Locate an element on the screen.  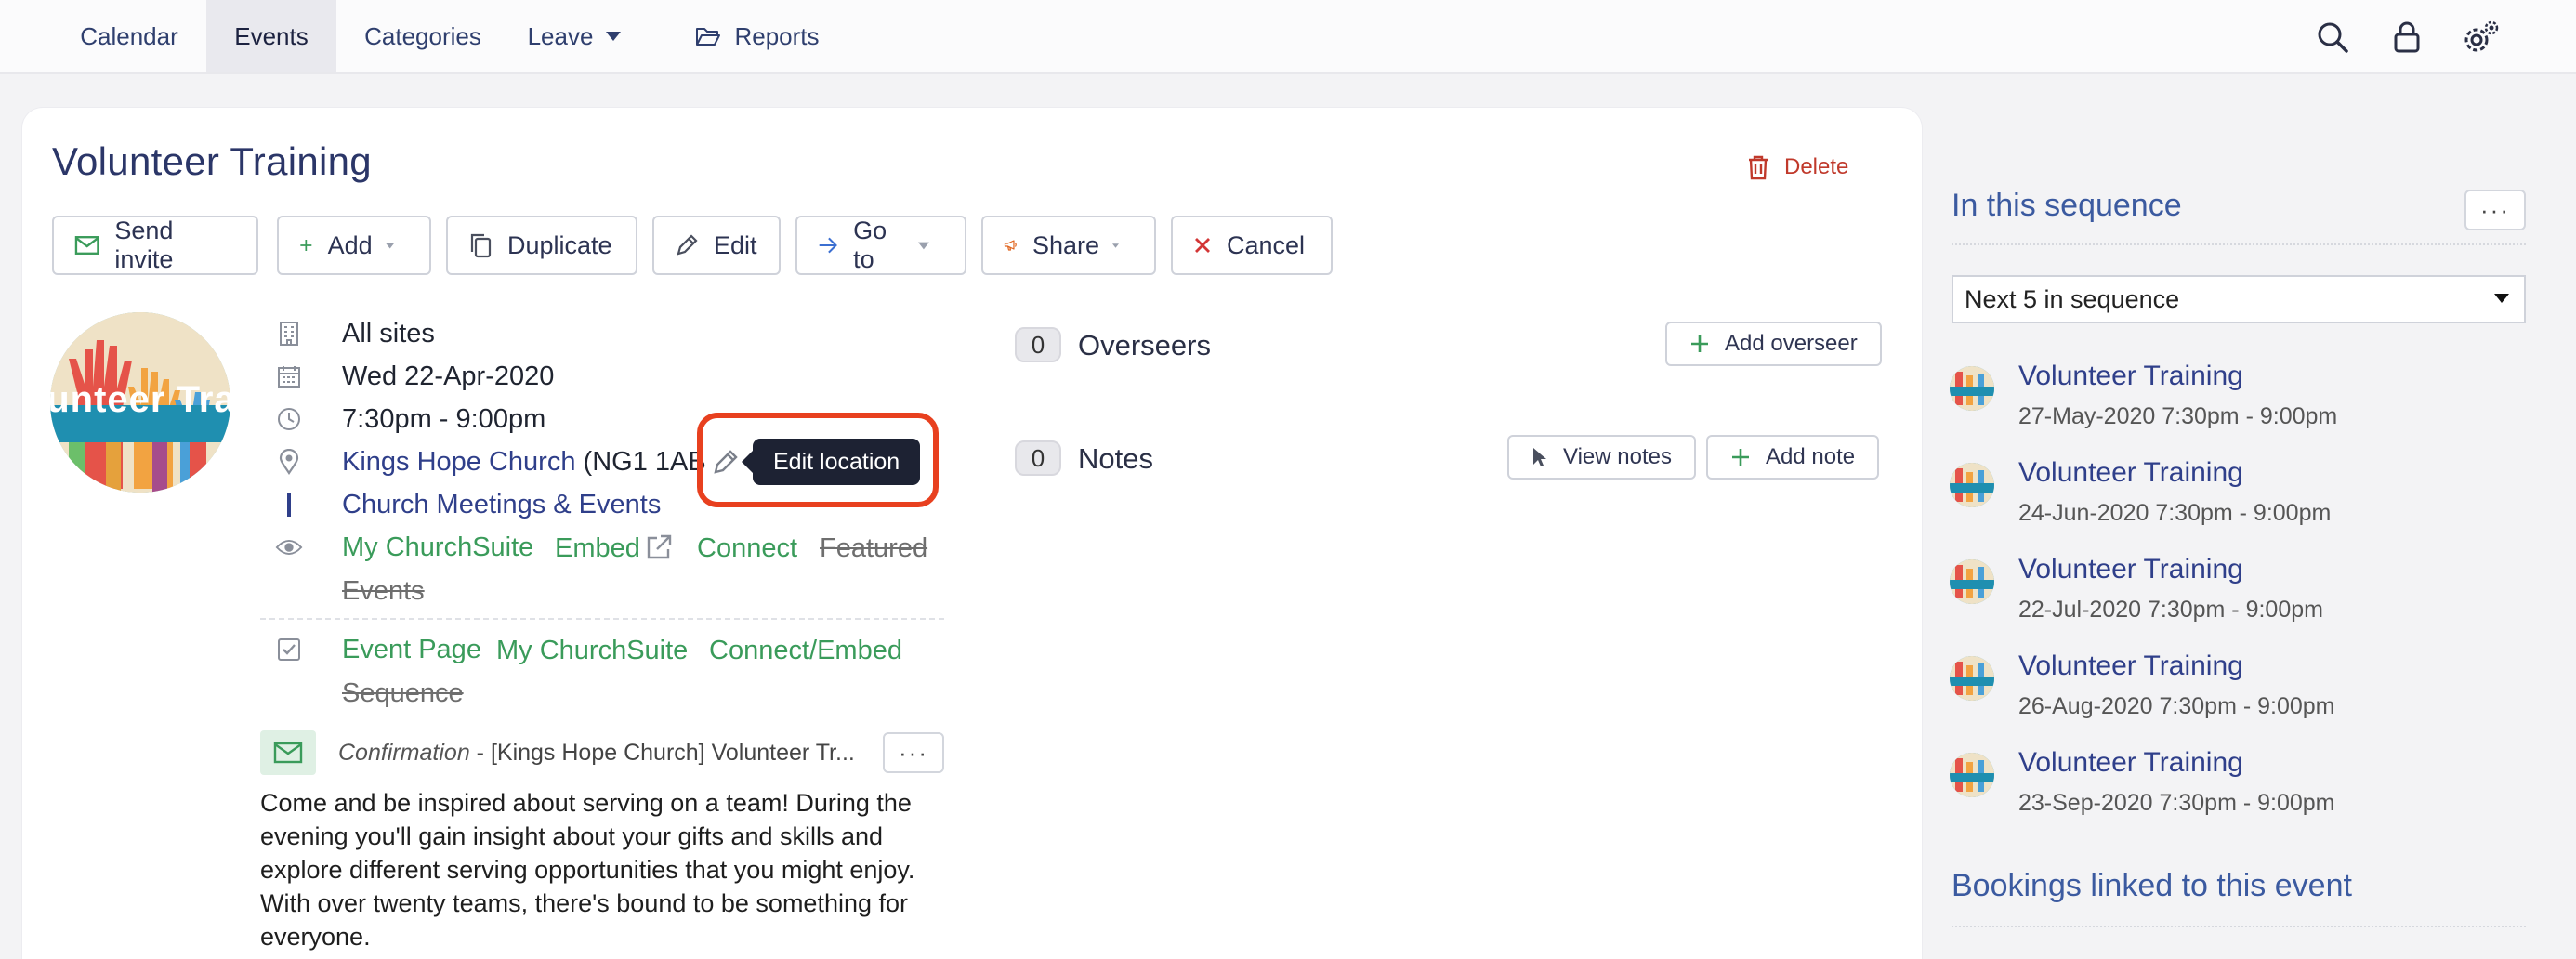
location-postcode: (NG1 1AB is located at coordinates (640, 461).